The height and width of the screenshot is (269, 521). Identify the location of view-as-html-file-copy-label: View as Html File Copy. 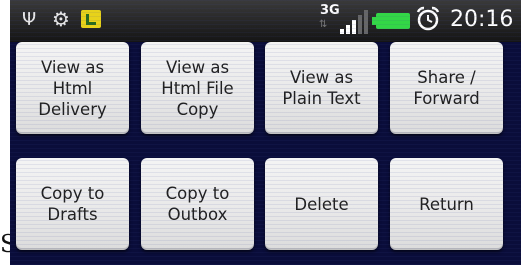
(197, 88).